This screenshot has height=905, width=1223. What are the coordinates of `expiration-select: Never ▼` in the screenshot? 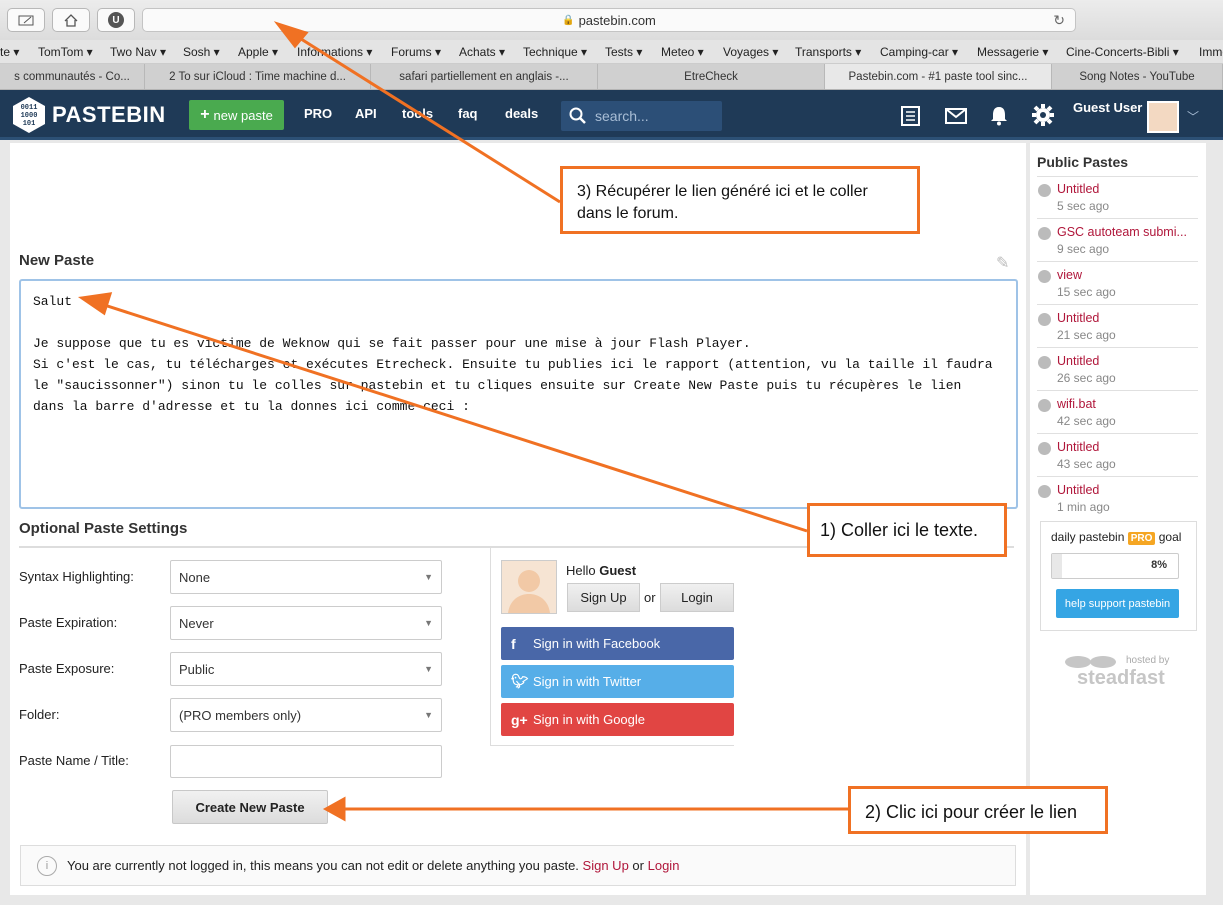 It's located at (306, 623).